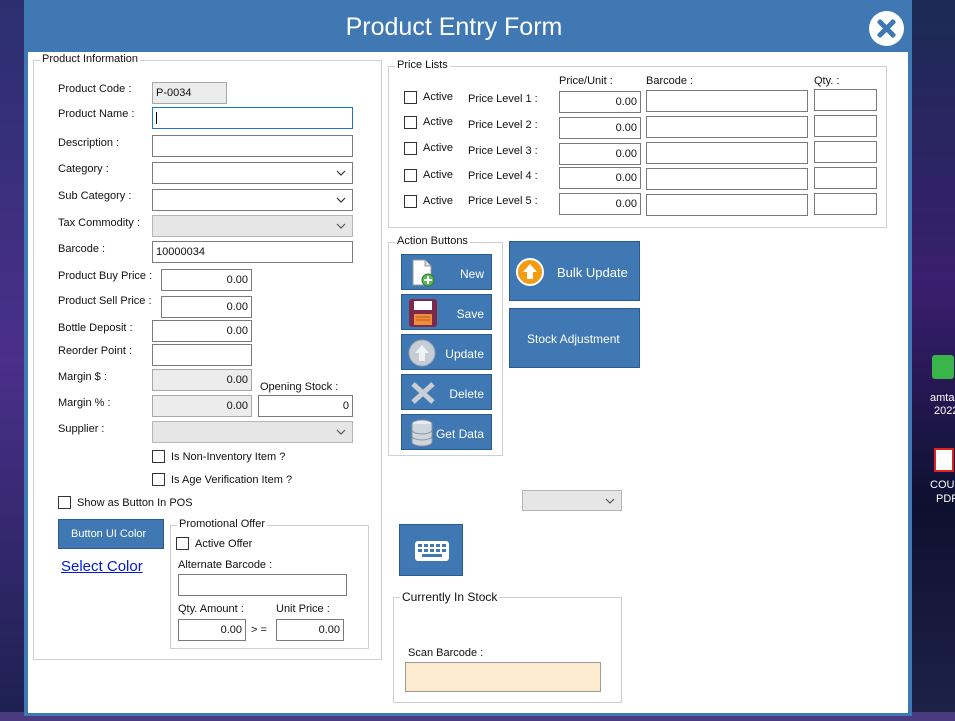 The height and width of the screenshot is (721, 955). Describe the element at coordinates (252, 173) in the screenshot. I see `category-dropdown` at that location.